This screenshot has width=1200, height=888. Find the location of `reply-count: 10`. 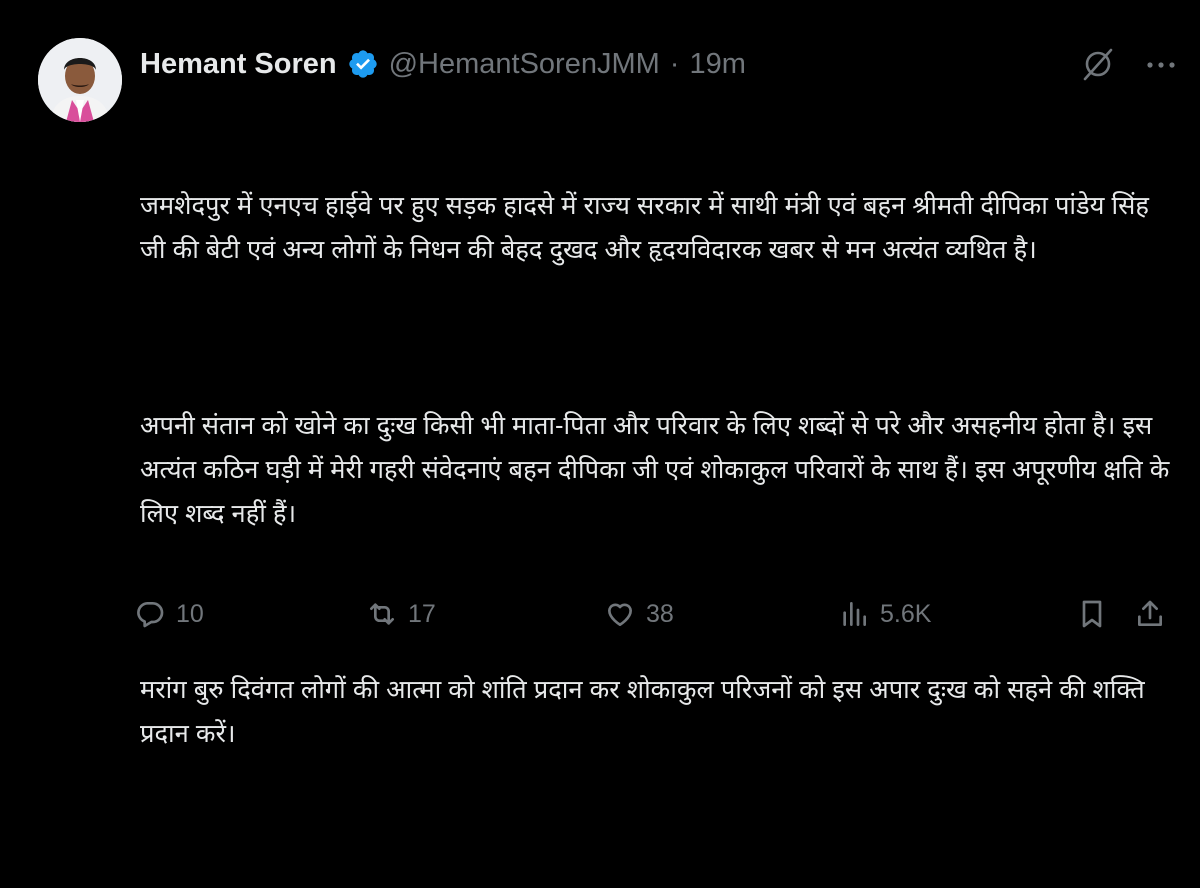

reply-count: 10 is located at coordinates (190, 613).